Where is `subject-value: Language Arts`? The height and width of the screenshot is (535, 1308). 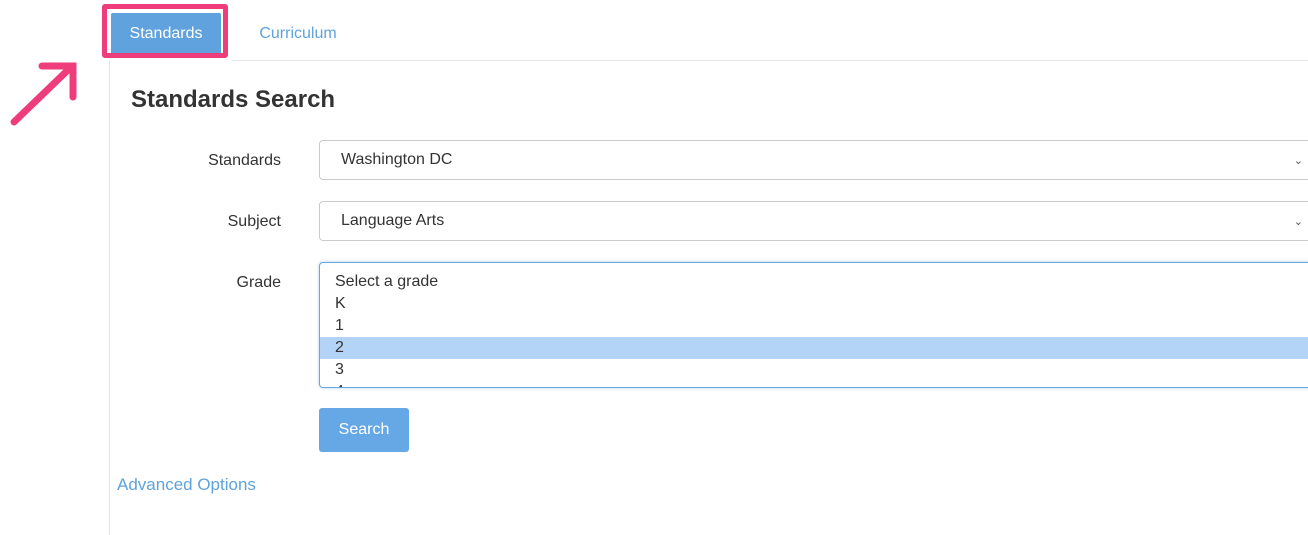 subject-value: Language Arts is located at coordinates (393, 220).